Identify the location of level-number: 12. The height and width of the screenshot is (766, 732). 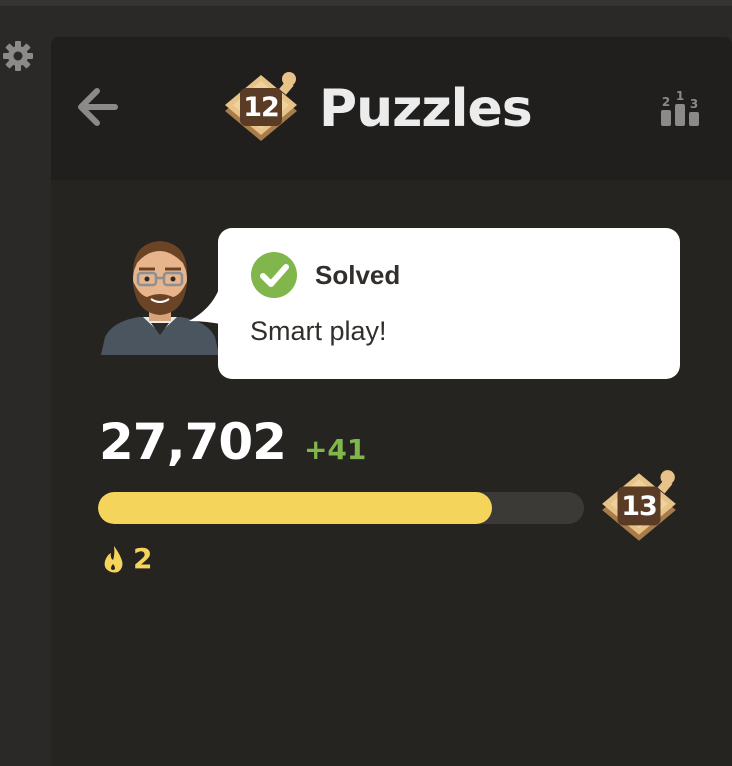
(261, 107).